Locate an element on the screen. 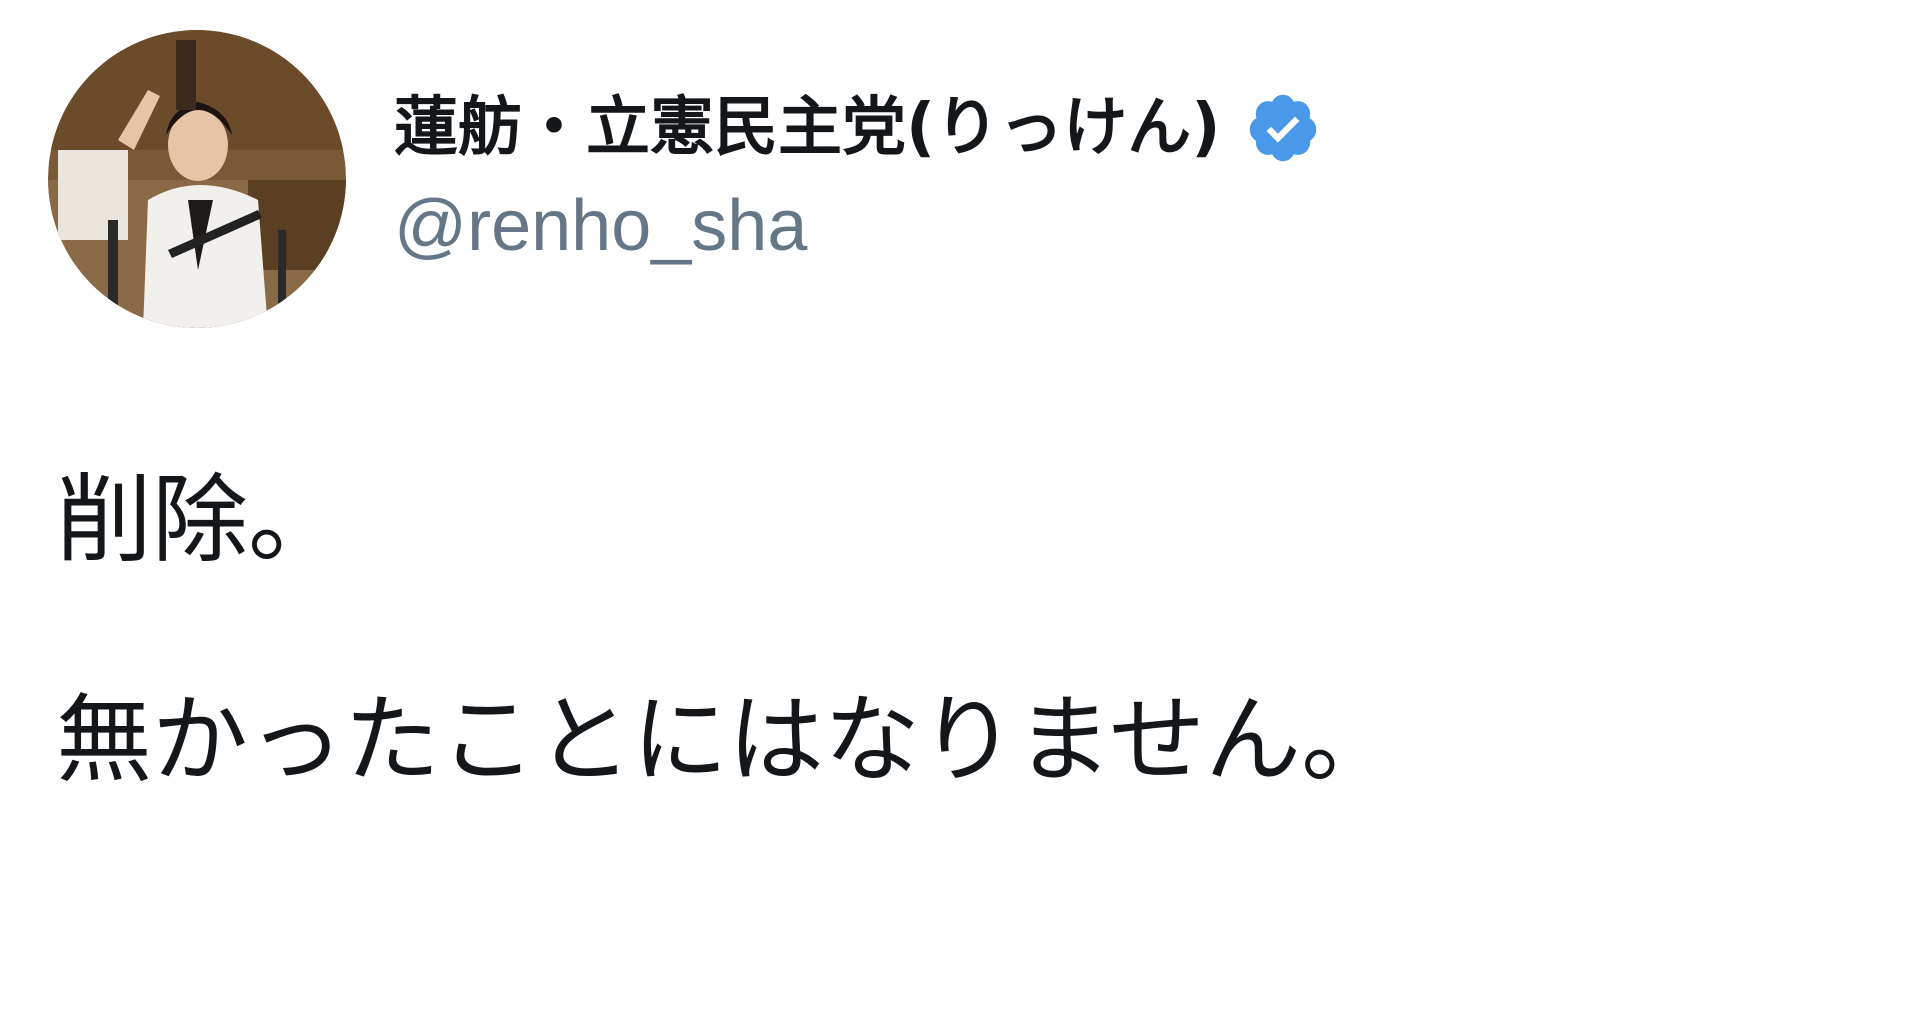 This screenshot has width=1920, height=1017. verified-badge-icon is located at coordinates (1283, 128).